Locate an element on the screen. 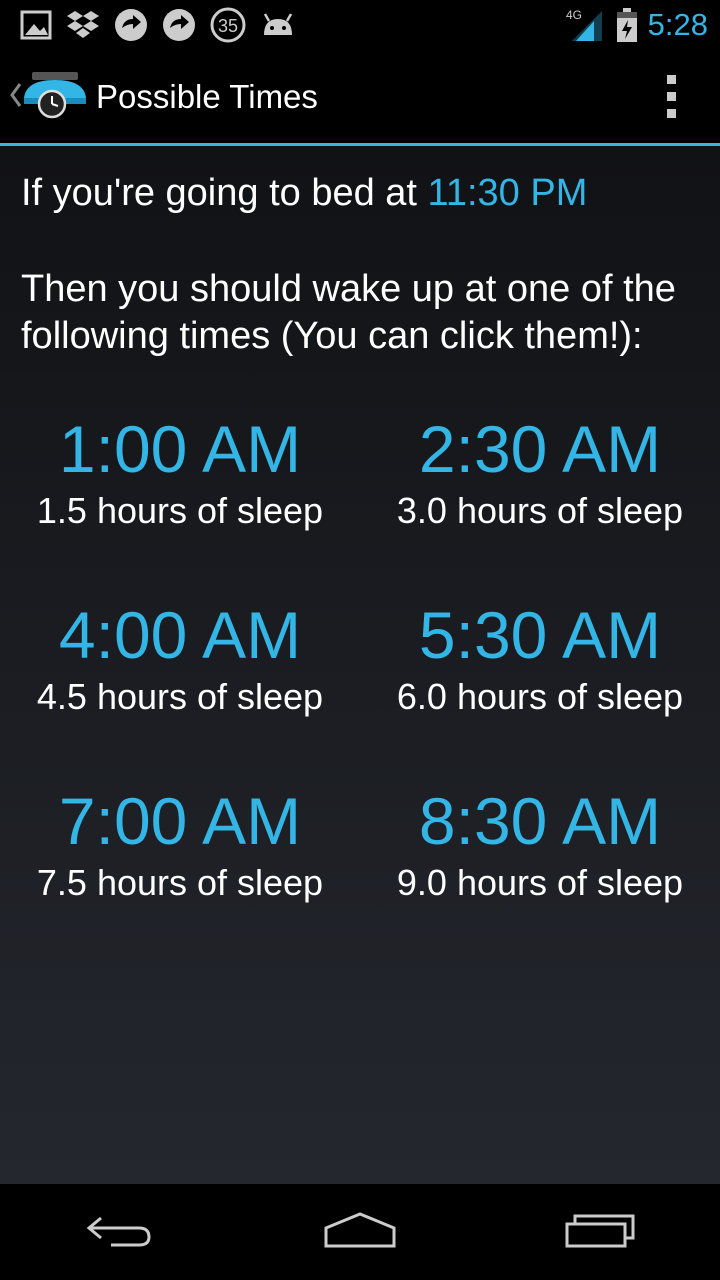  wake-time-option: 1:00 AM 1.5 hours of sleep is located at coordinates (180, 494).